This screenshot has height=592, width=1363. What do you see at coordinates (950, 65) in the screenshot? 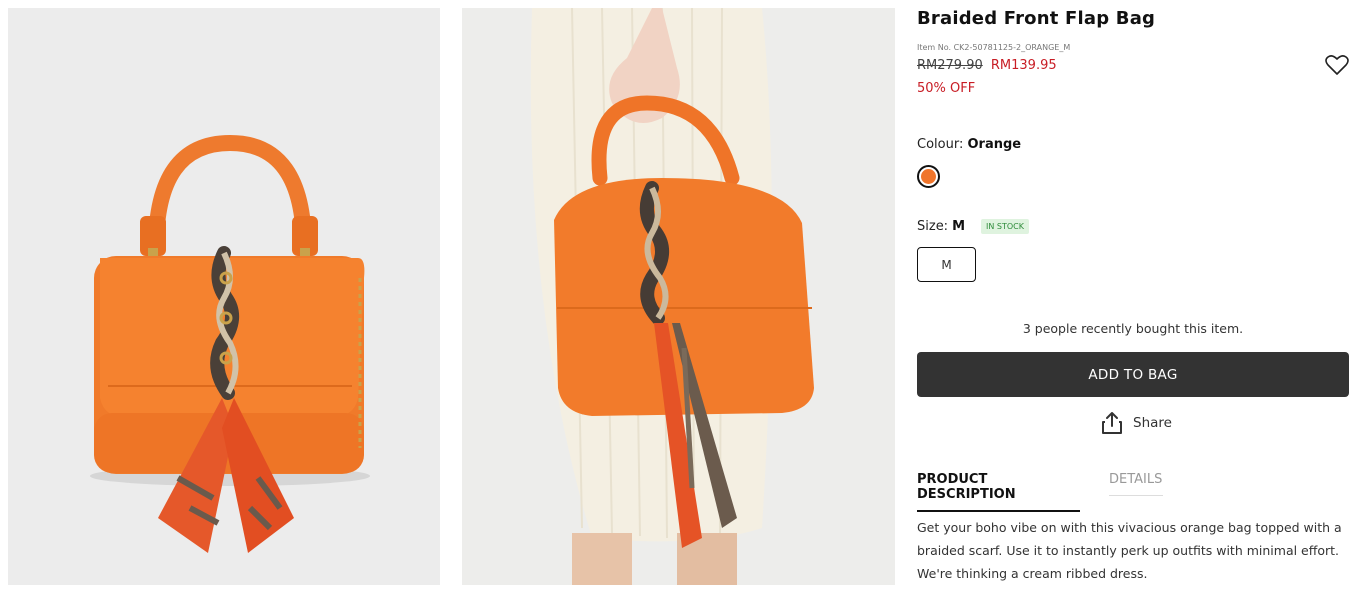
I see `original-price: RM279.90` at bounding box center [950, 65].